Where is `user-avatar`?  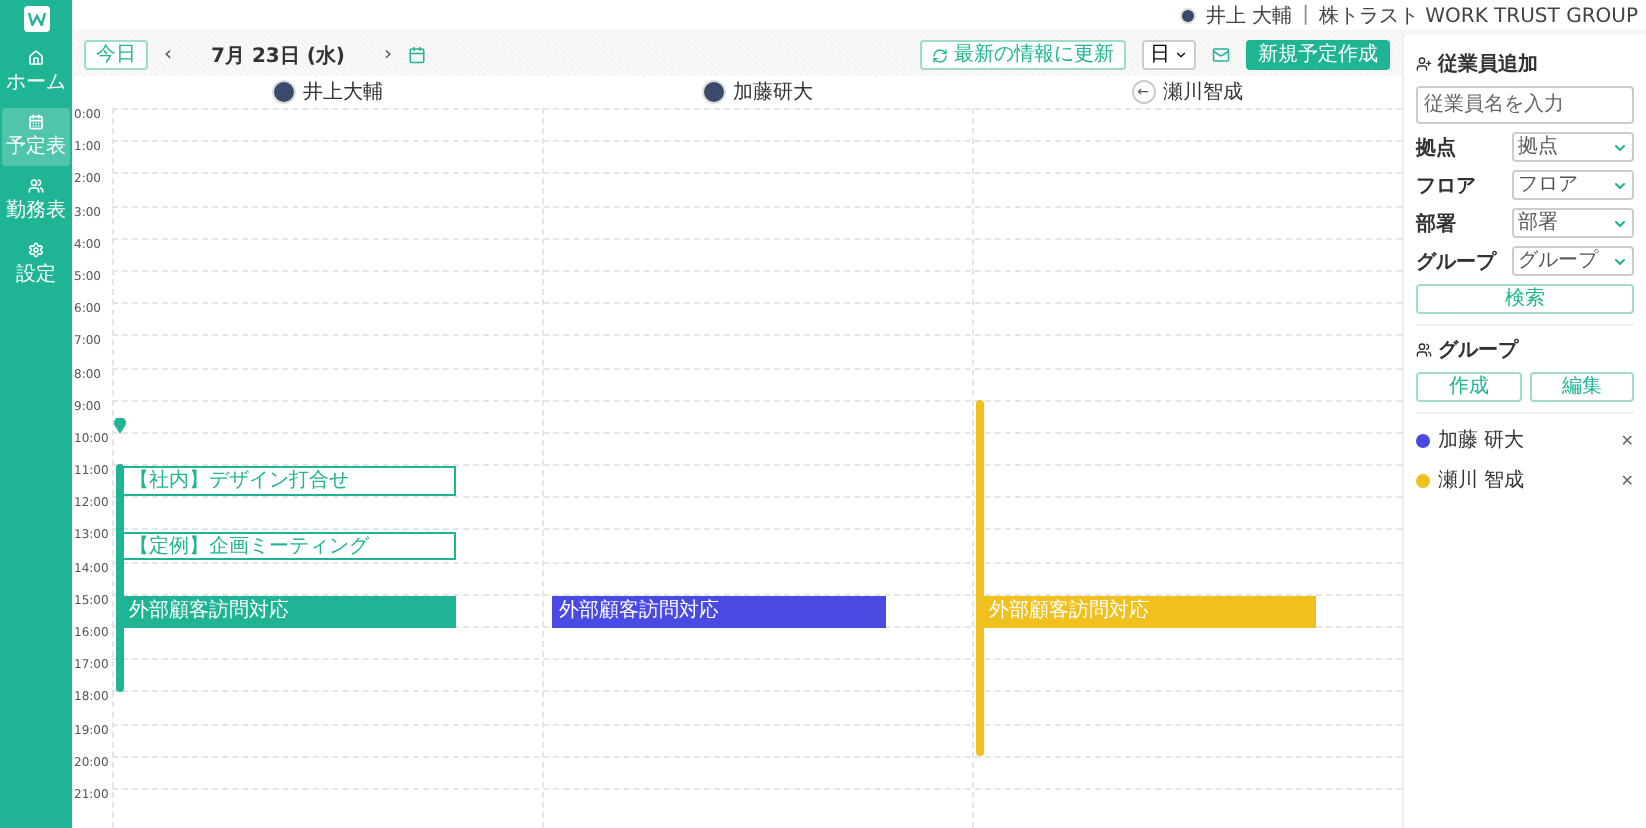 user-avatar is located at coordinates (1187, 15).